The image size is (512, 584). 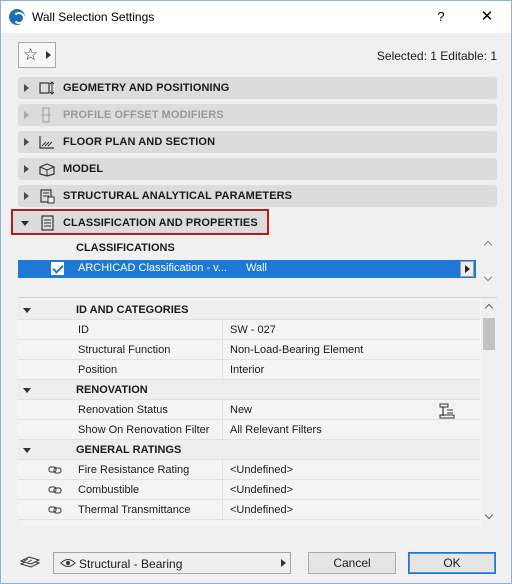 I want to click on section-label: FLOOR PLAN AND SECTION, so click(x=139, y=142).